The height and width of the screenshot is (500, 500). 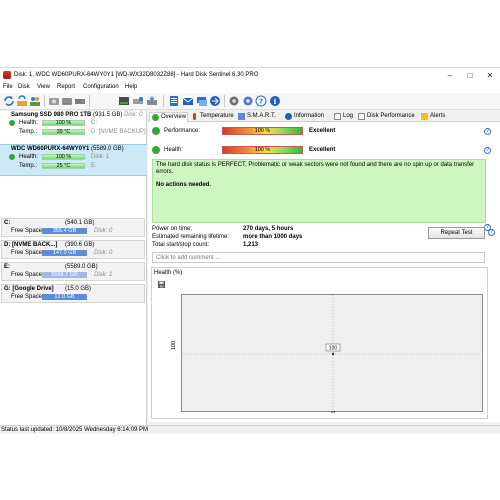 I want to click on tab-alerts: Alerts, so click(x=432, y=117).